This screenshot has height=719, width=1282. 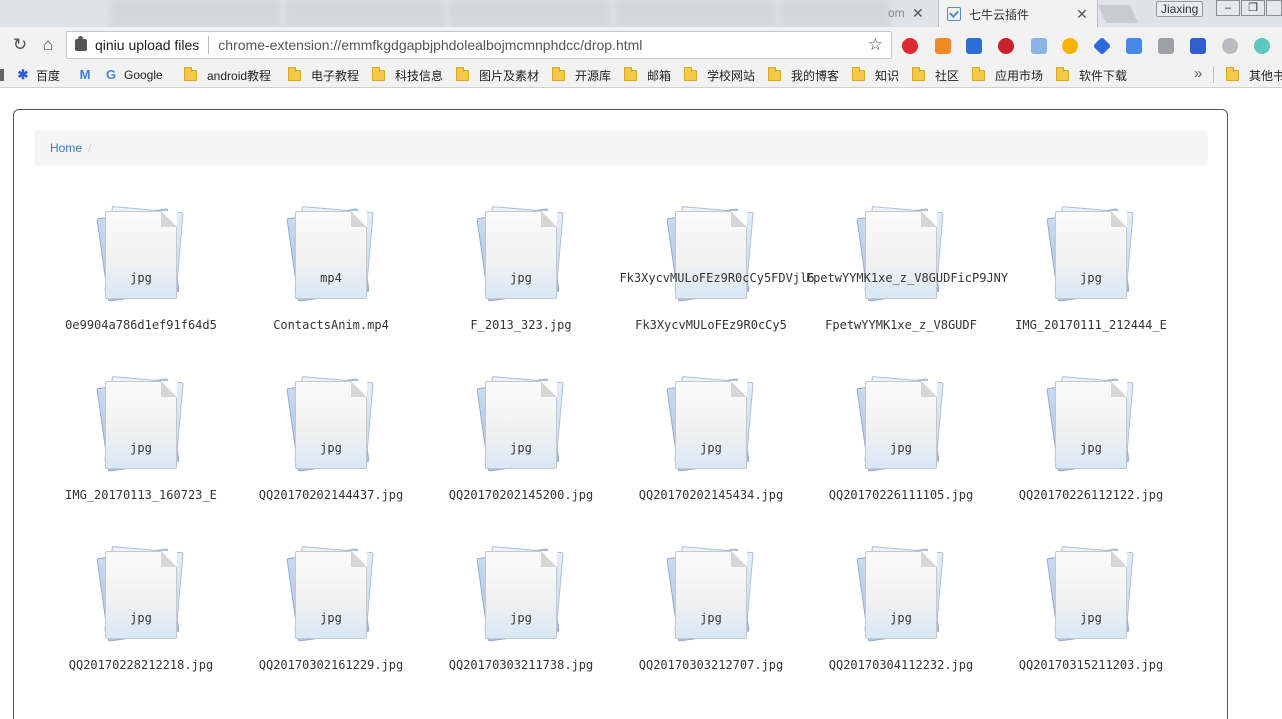 I want to click on breadcrumb-home: Home, so click(x=66, y=148).